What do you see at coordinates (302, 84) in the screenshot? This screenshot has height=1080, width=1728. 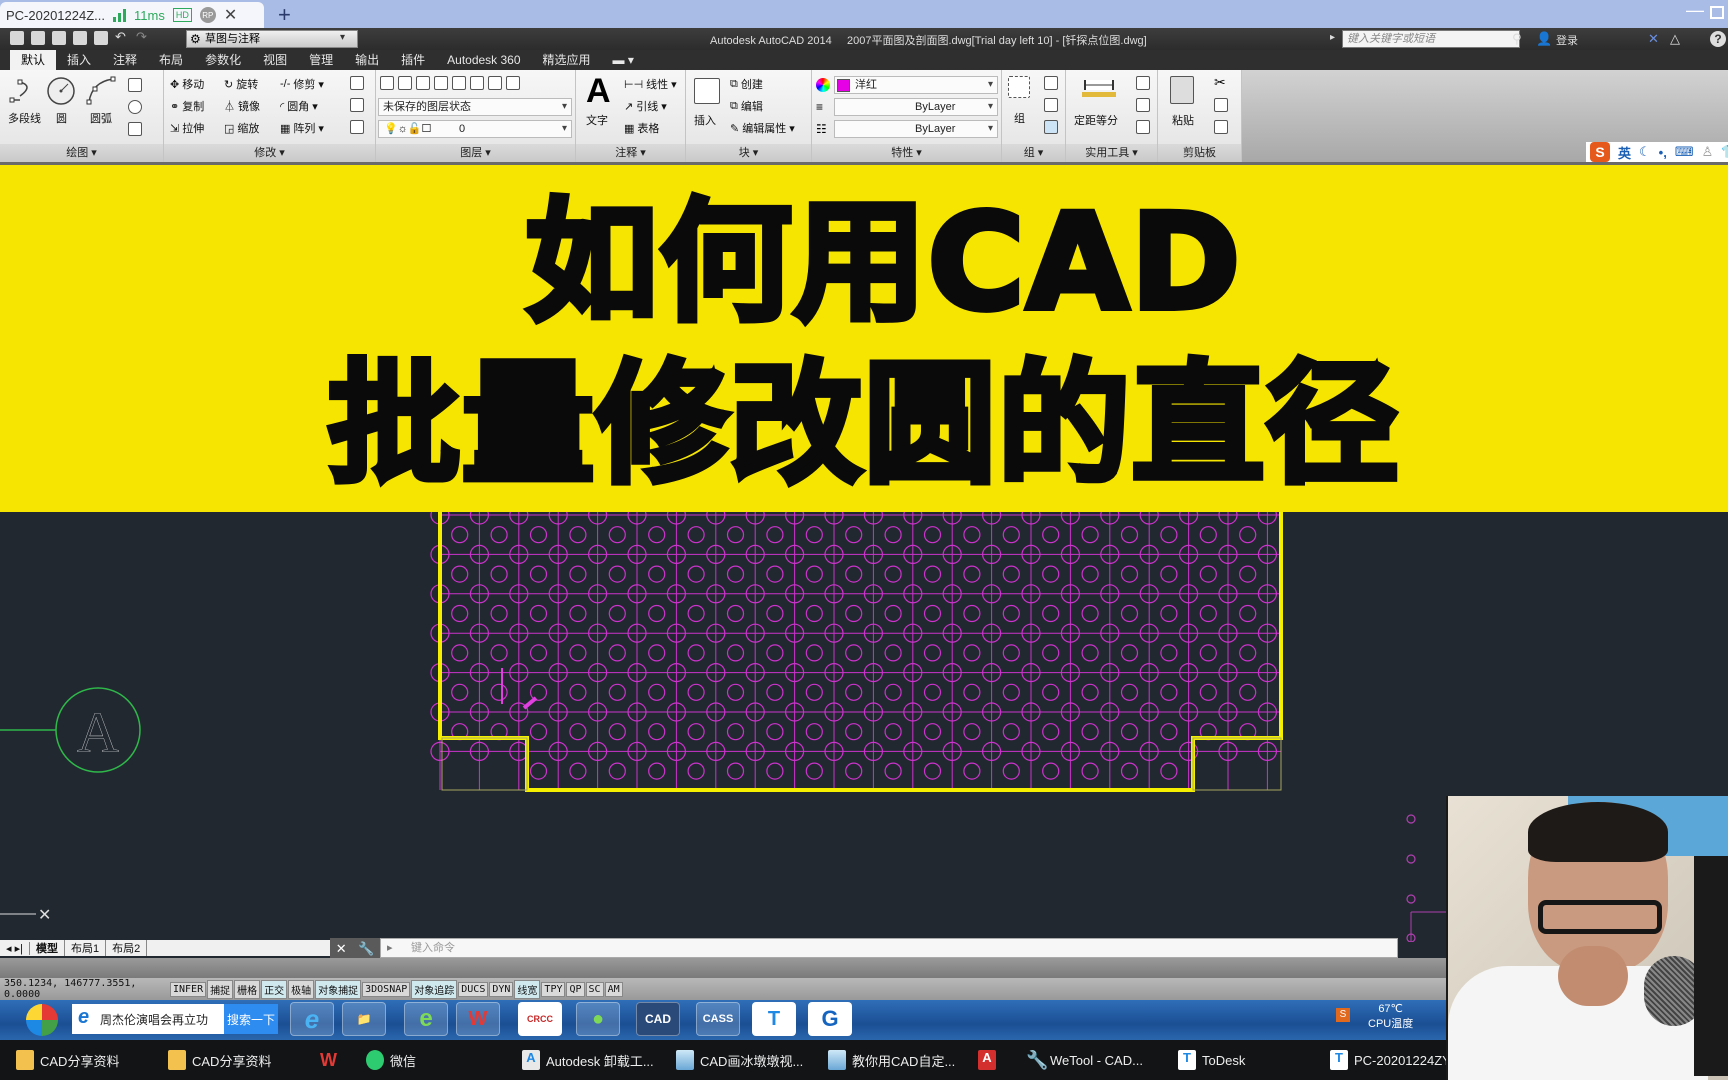 I see `trim-button: -/- 修剪 ▾` at bounding box center [302, 84].